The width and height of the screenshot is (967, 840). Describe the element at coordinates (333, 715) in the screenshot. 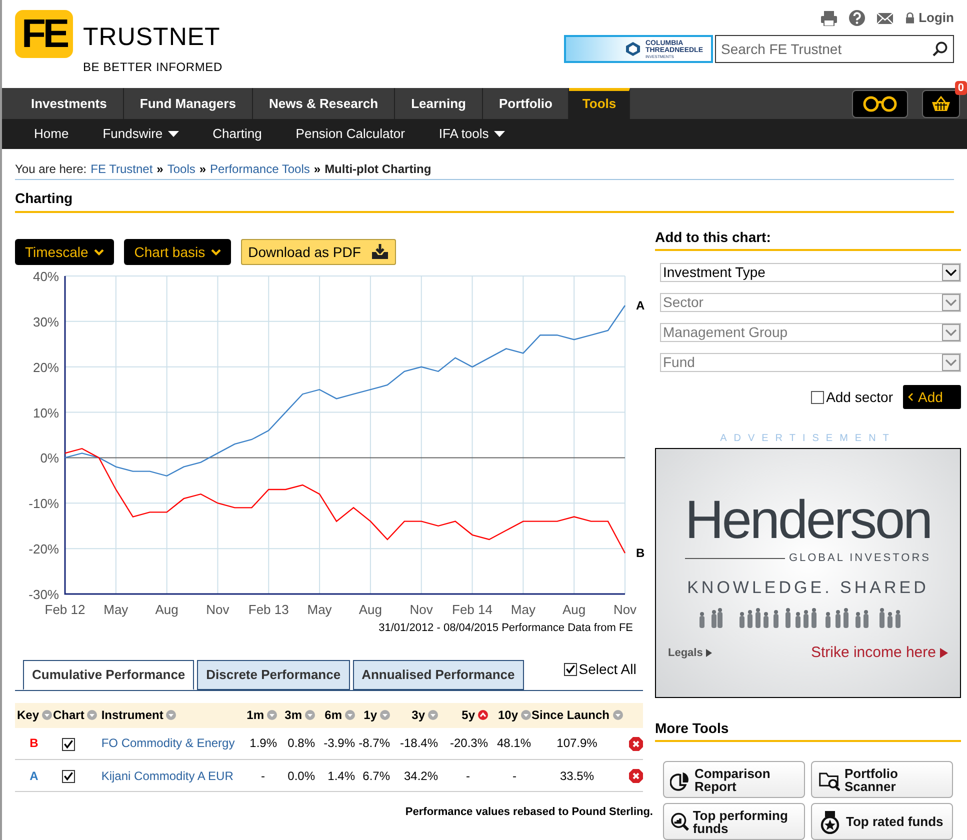

I see `column-header: 6m` at that location.